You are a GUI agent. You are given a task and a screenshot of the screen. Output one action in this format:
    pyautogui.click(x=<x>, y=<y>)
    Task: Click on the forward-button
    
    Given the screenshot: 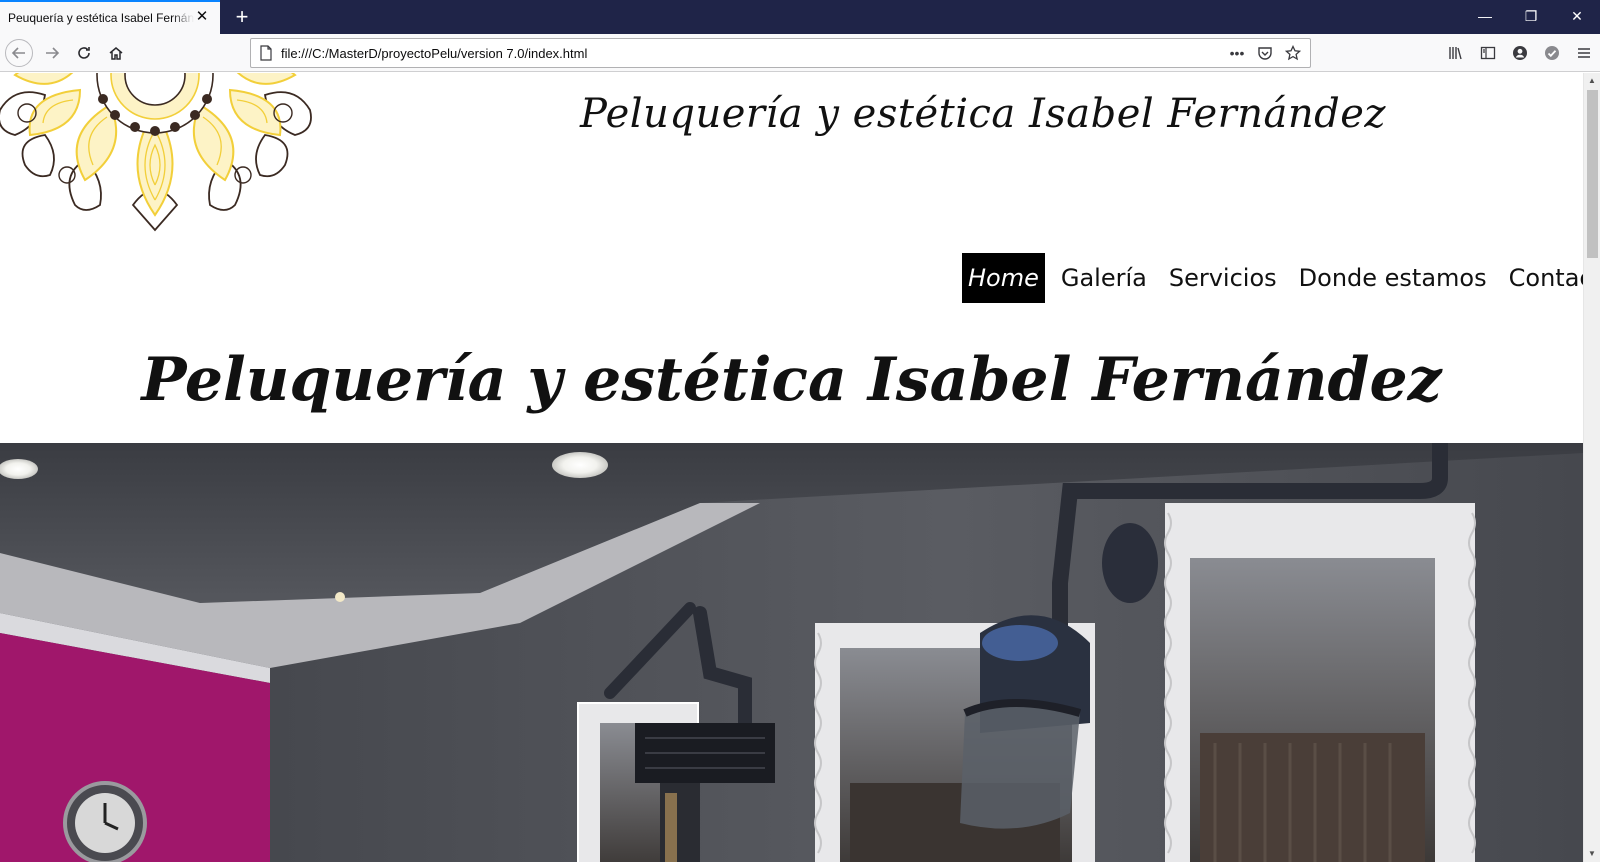 What is the action you would take?
    pyautogui.click(x=52, y=53)
    